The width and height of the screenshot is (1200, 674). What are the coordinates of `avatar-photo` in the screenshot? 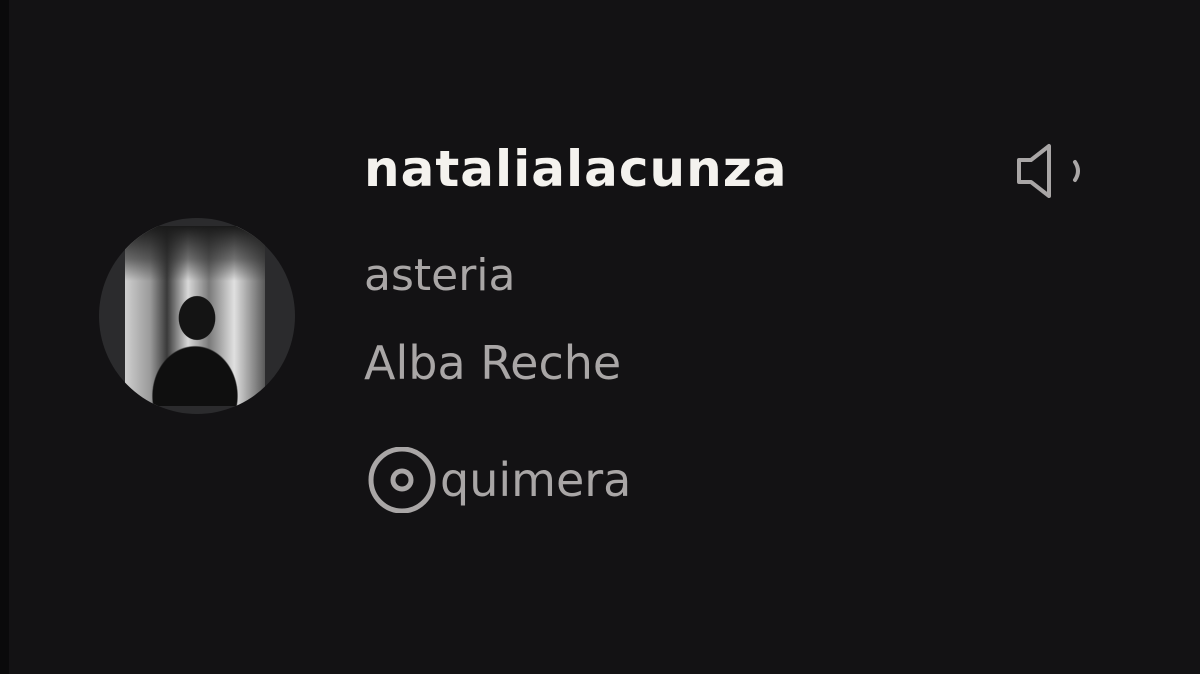 It's located at (195, 316).